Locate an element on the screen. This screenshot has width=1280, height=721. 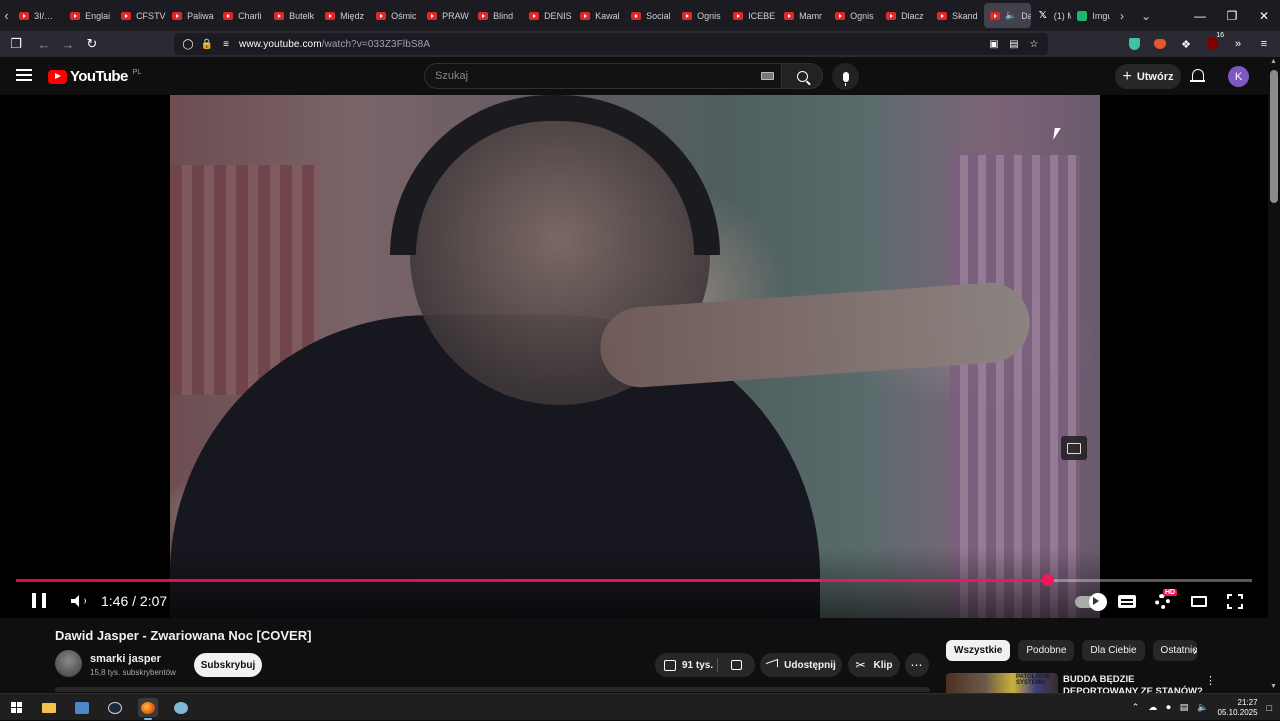
firefox-taskbar-icon is located at coordinates (148, 709).